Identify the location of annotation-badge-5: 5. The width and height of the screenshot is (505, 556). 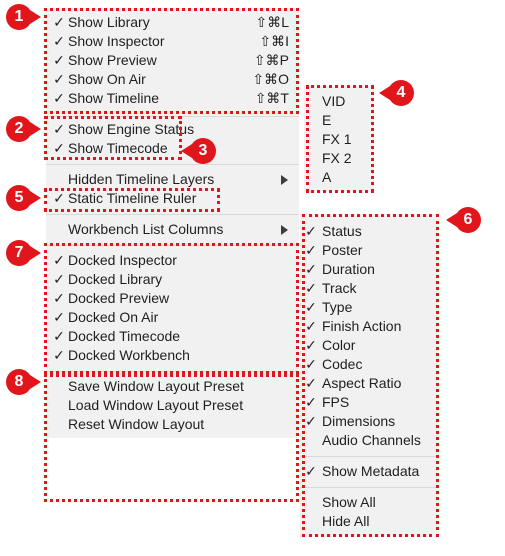
(23, 198).